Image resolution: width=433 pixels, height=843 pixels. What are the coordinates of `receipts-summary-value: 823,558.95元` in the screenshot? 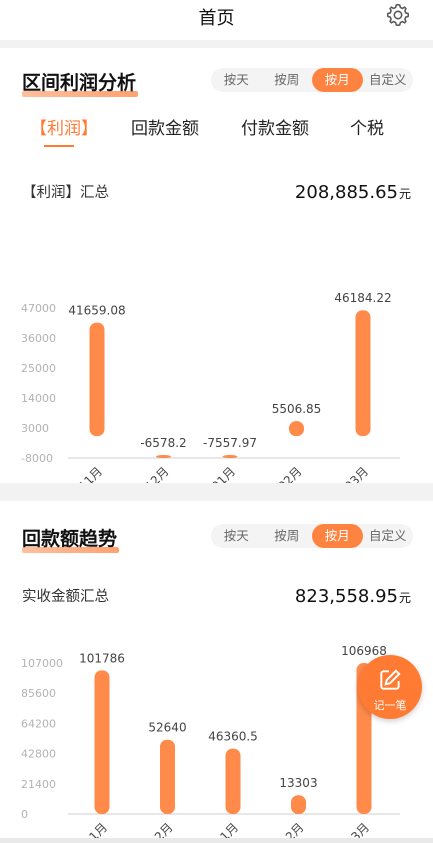 It's located at (352, 596).